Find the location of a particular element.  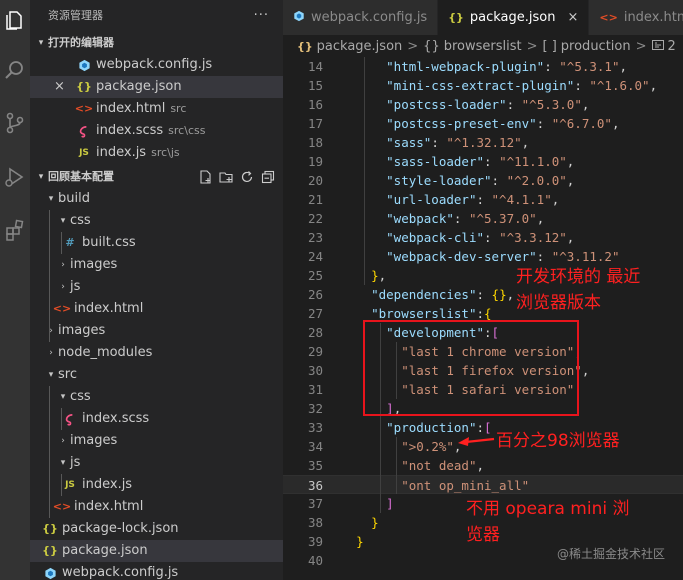

more-actions-icon: ··· is located at coordinates (261, 16).